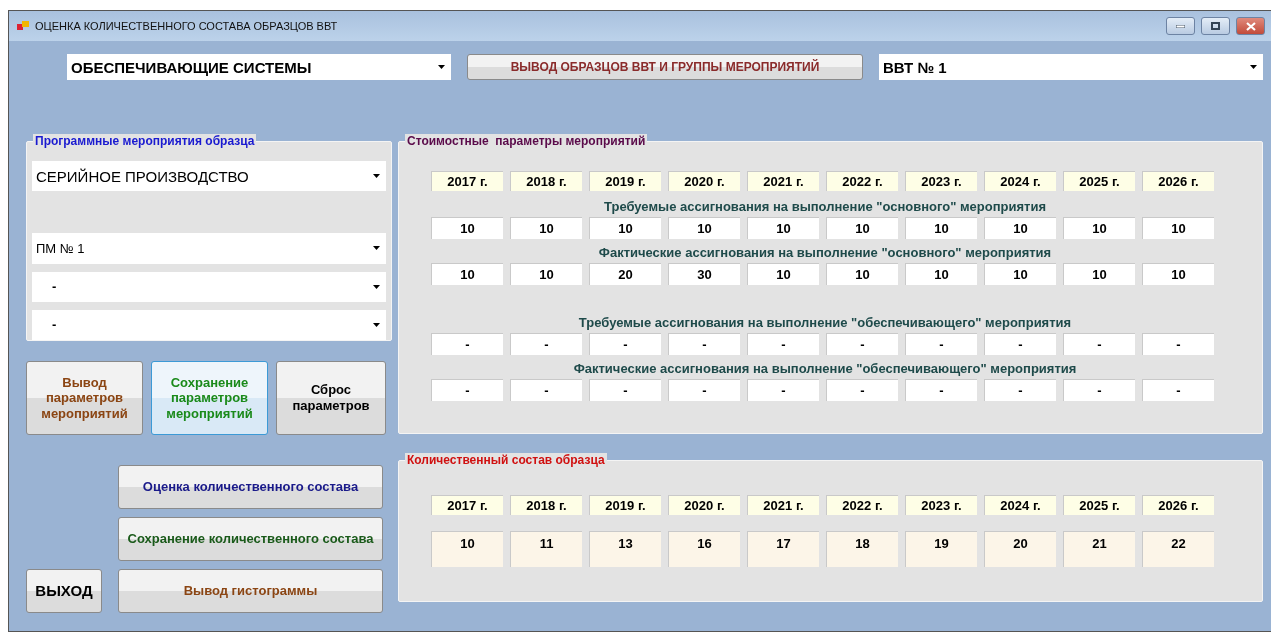  Describe the element at coordinates (704, 505) in the screenshot. I see `year-cell: 2020 г.` at that location.